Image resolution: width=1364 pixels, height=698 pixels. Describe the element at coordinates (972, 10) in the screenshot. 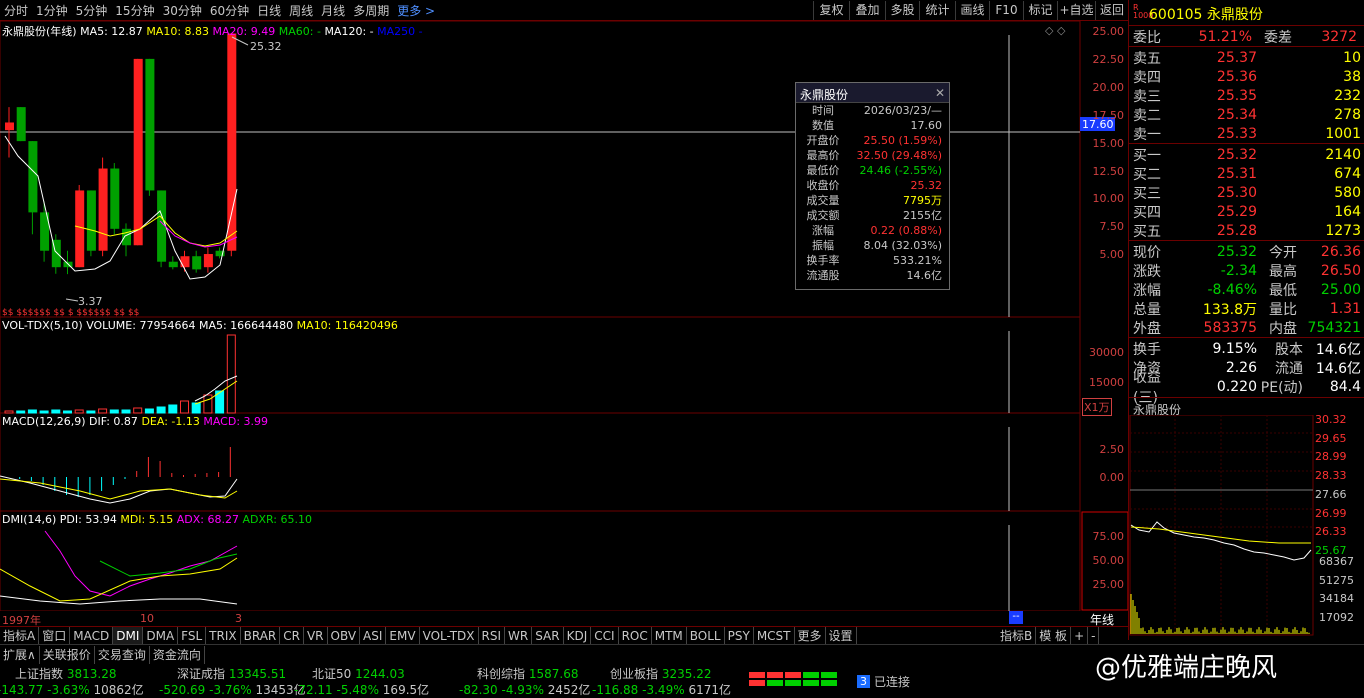

I see `draw-line-button: 画线` at that location.